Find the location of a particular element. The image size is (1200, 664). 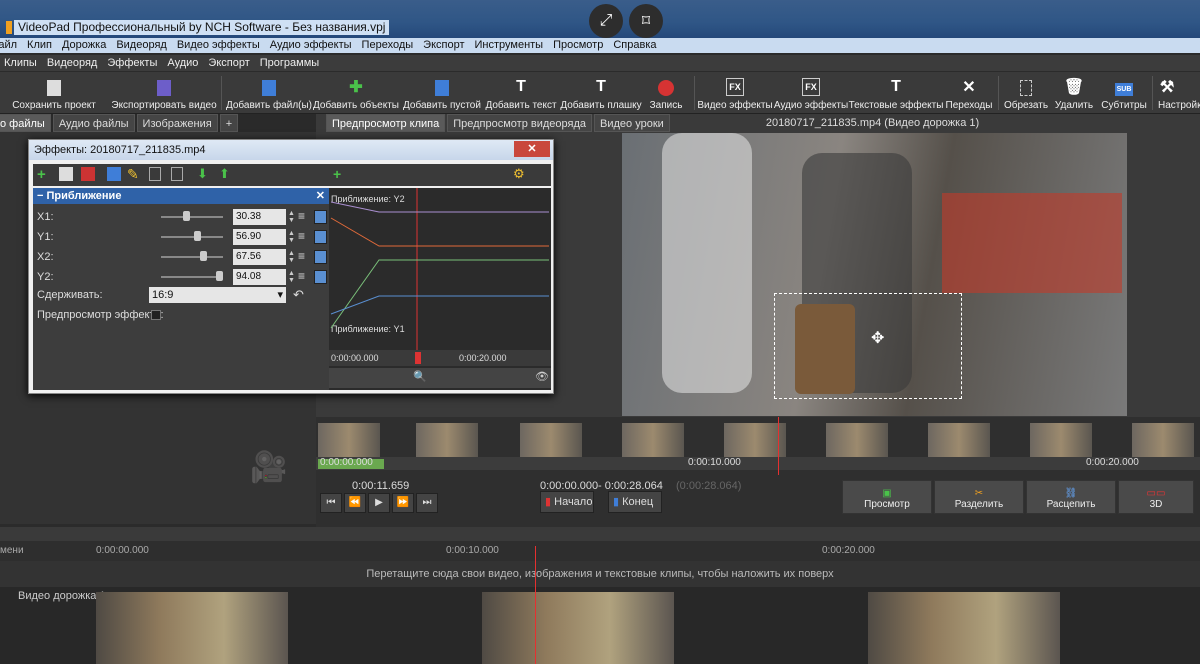

menu-track: Дорожка is located at coordinates (84, 45).